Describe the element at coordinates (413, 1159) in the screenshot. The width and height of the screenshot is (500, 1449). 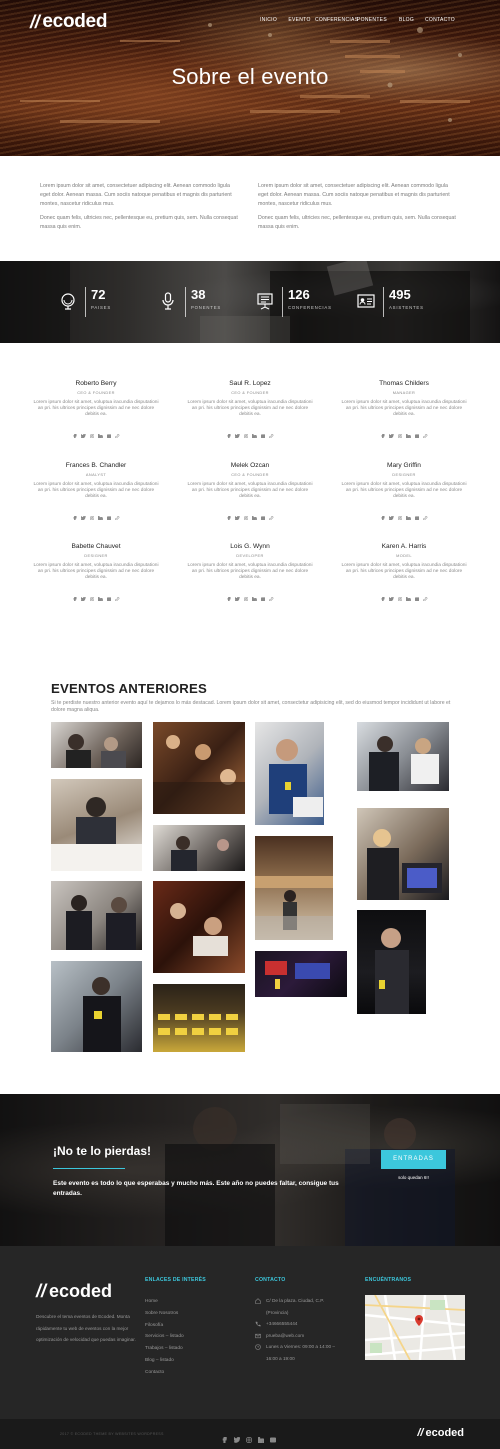
I see `tickets-button: ENTRADAS` at that location.